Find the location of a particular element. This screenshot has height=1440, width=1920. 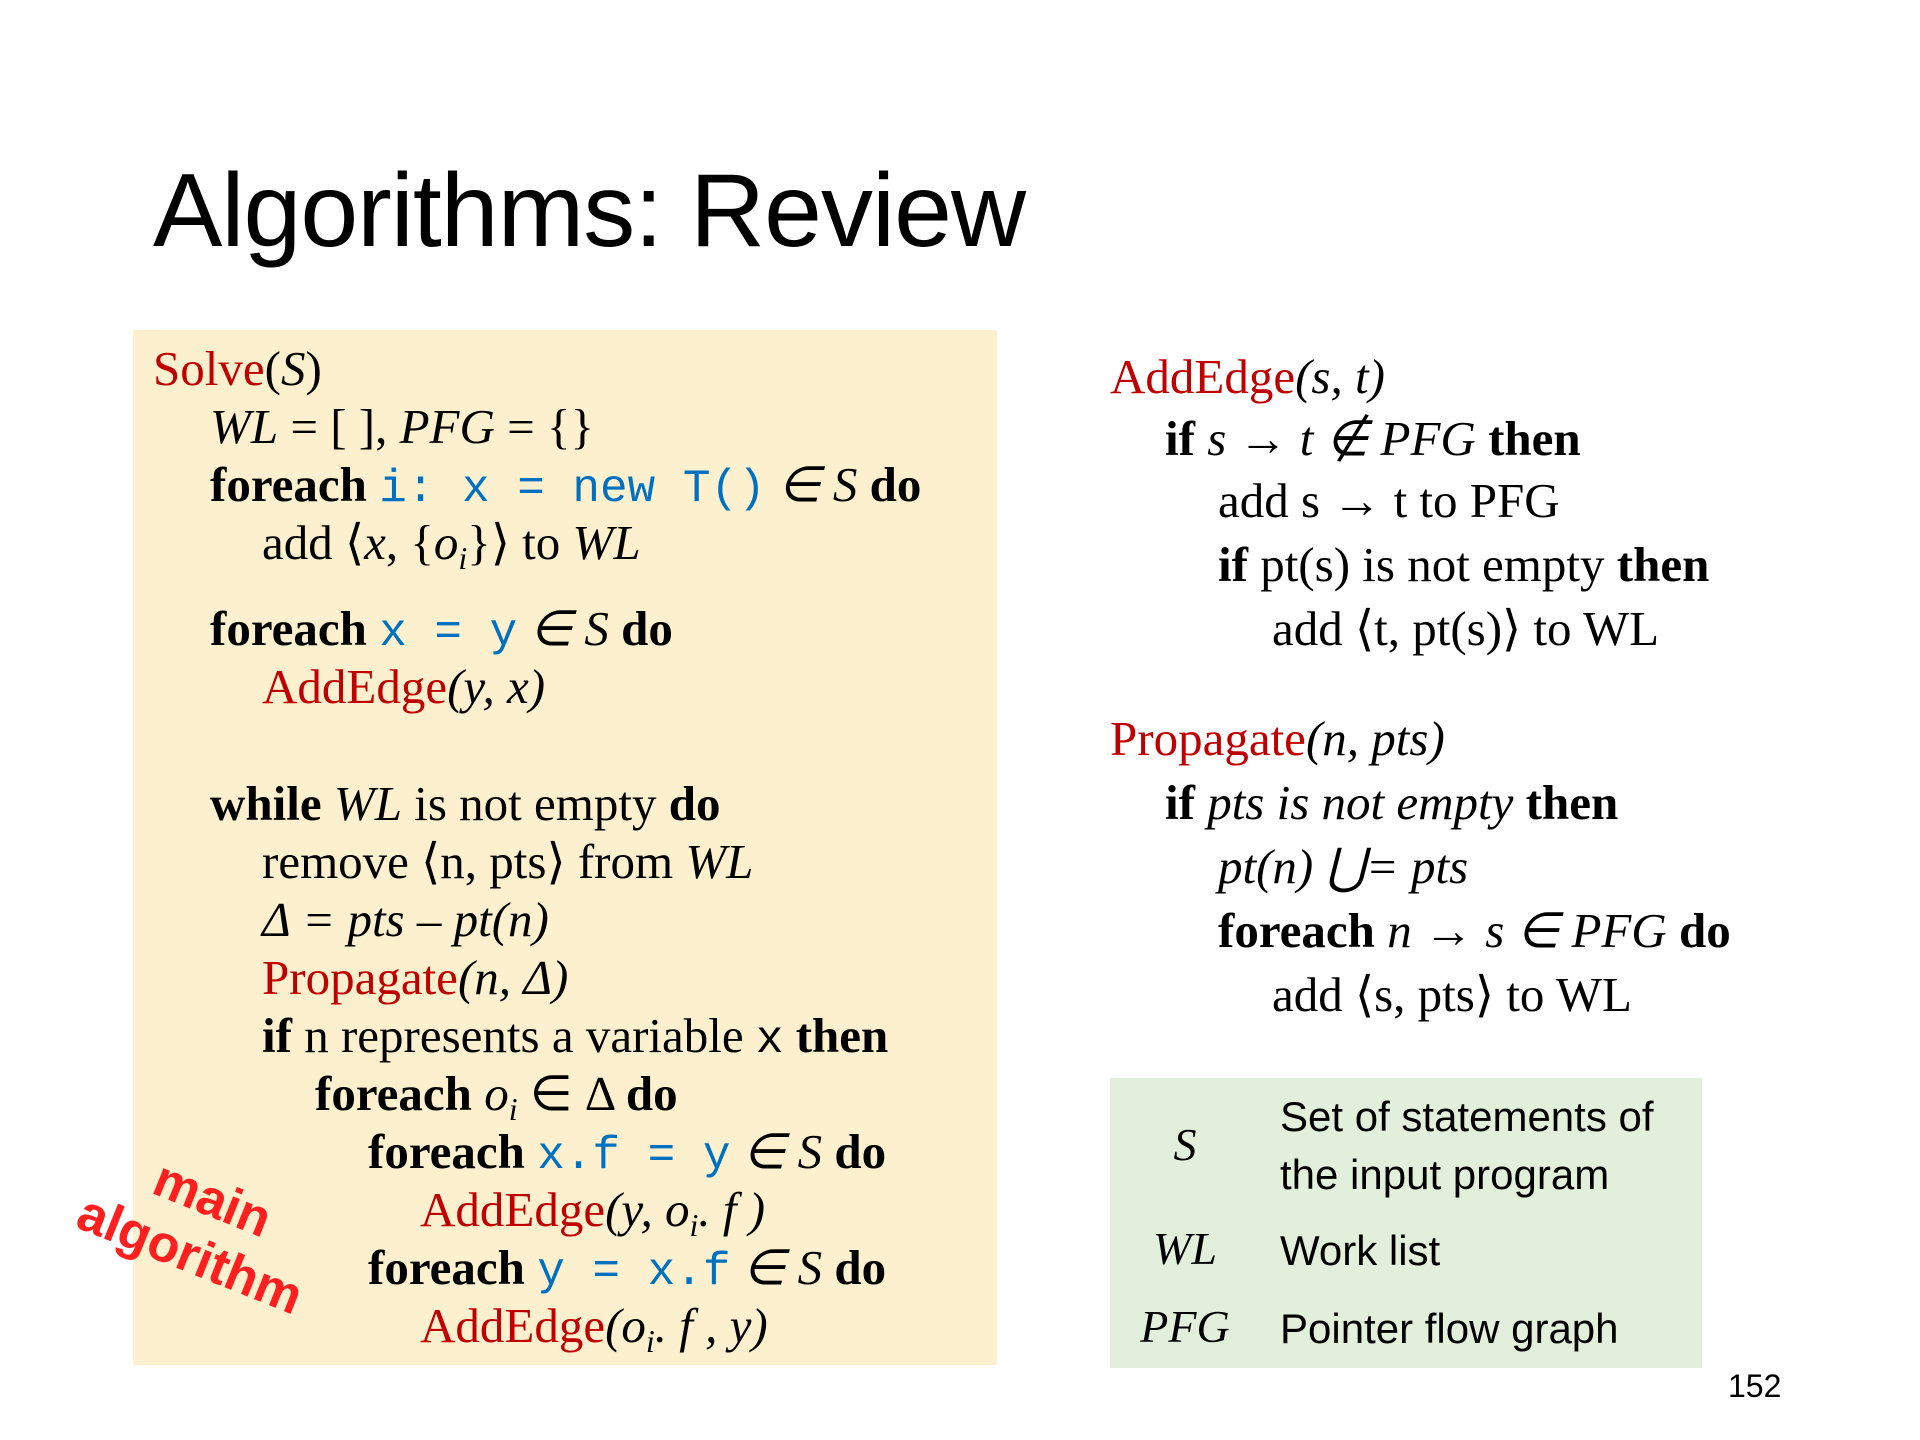

solve-addedge-3: AddEdge(oi. f , y) is located at coordinates (594, 1328).